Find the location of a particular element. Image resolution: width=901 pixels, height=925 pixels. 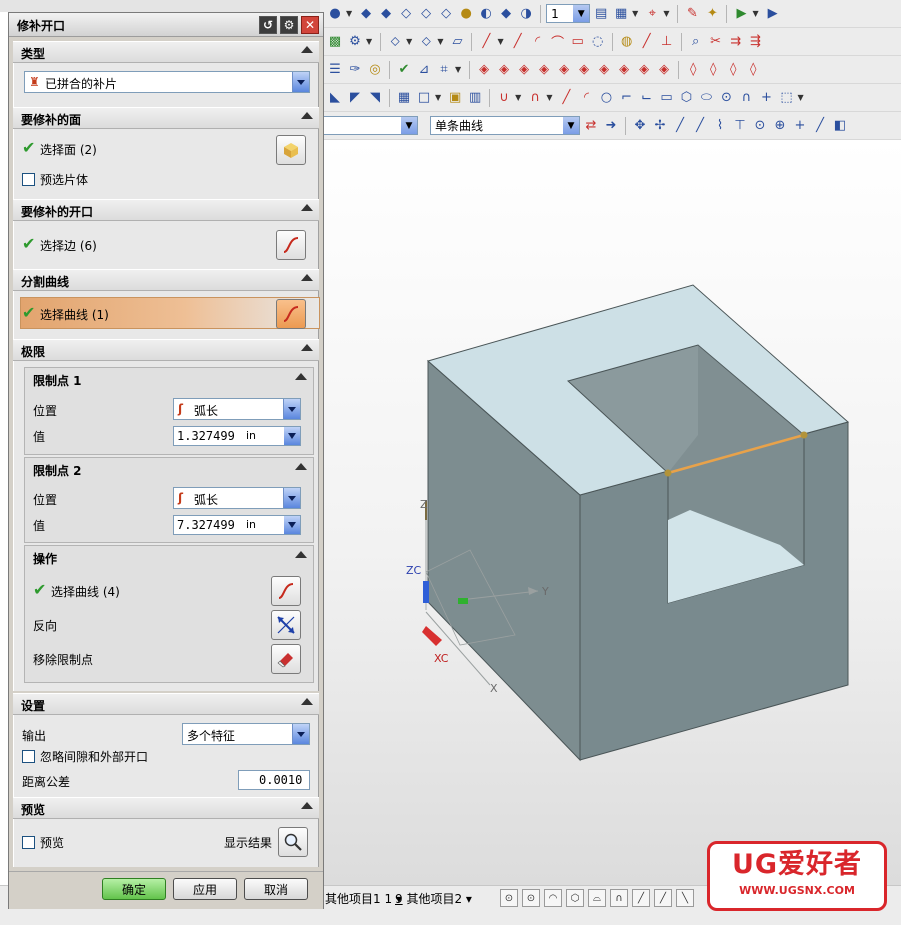

cancel-button: 取消 is located at coordinates (276, 889).